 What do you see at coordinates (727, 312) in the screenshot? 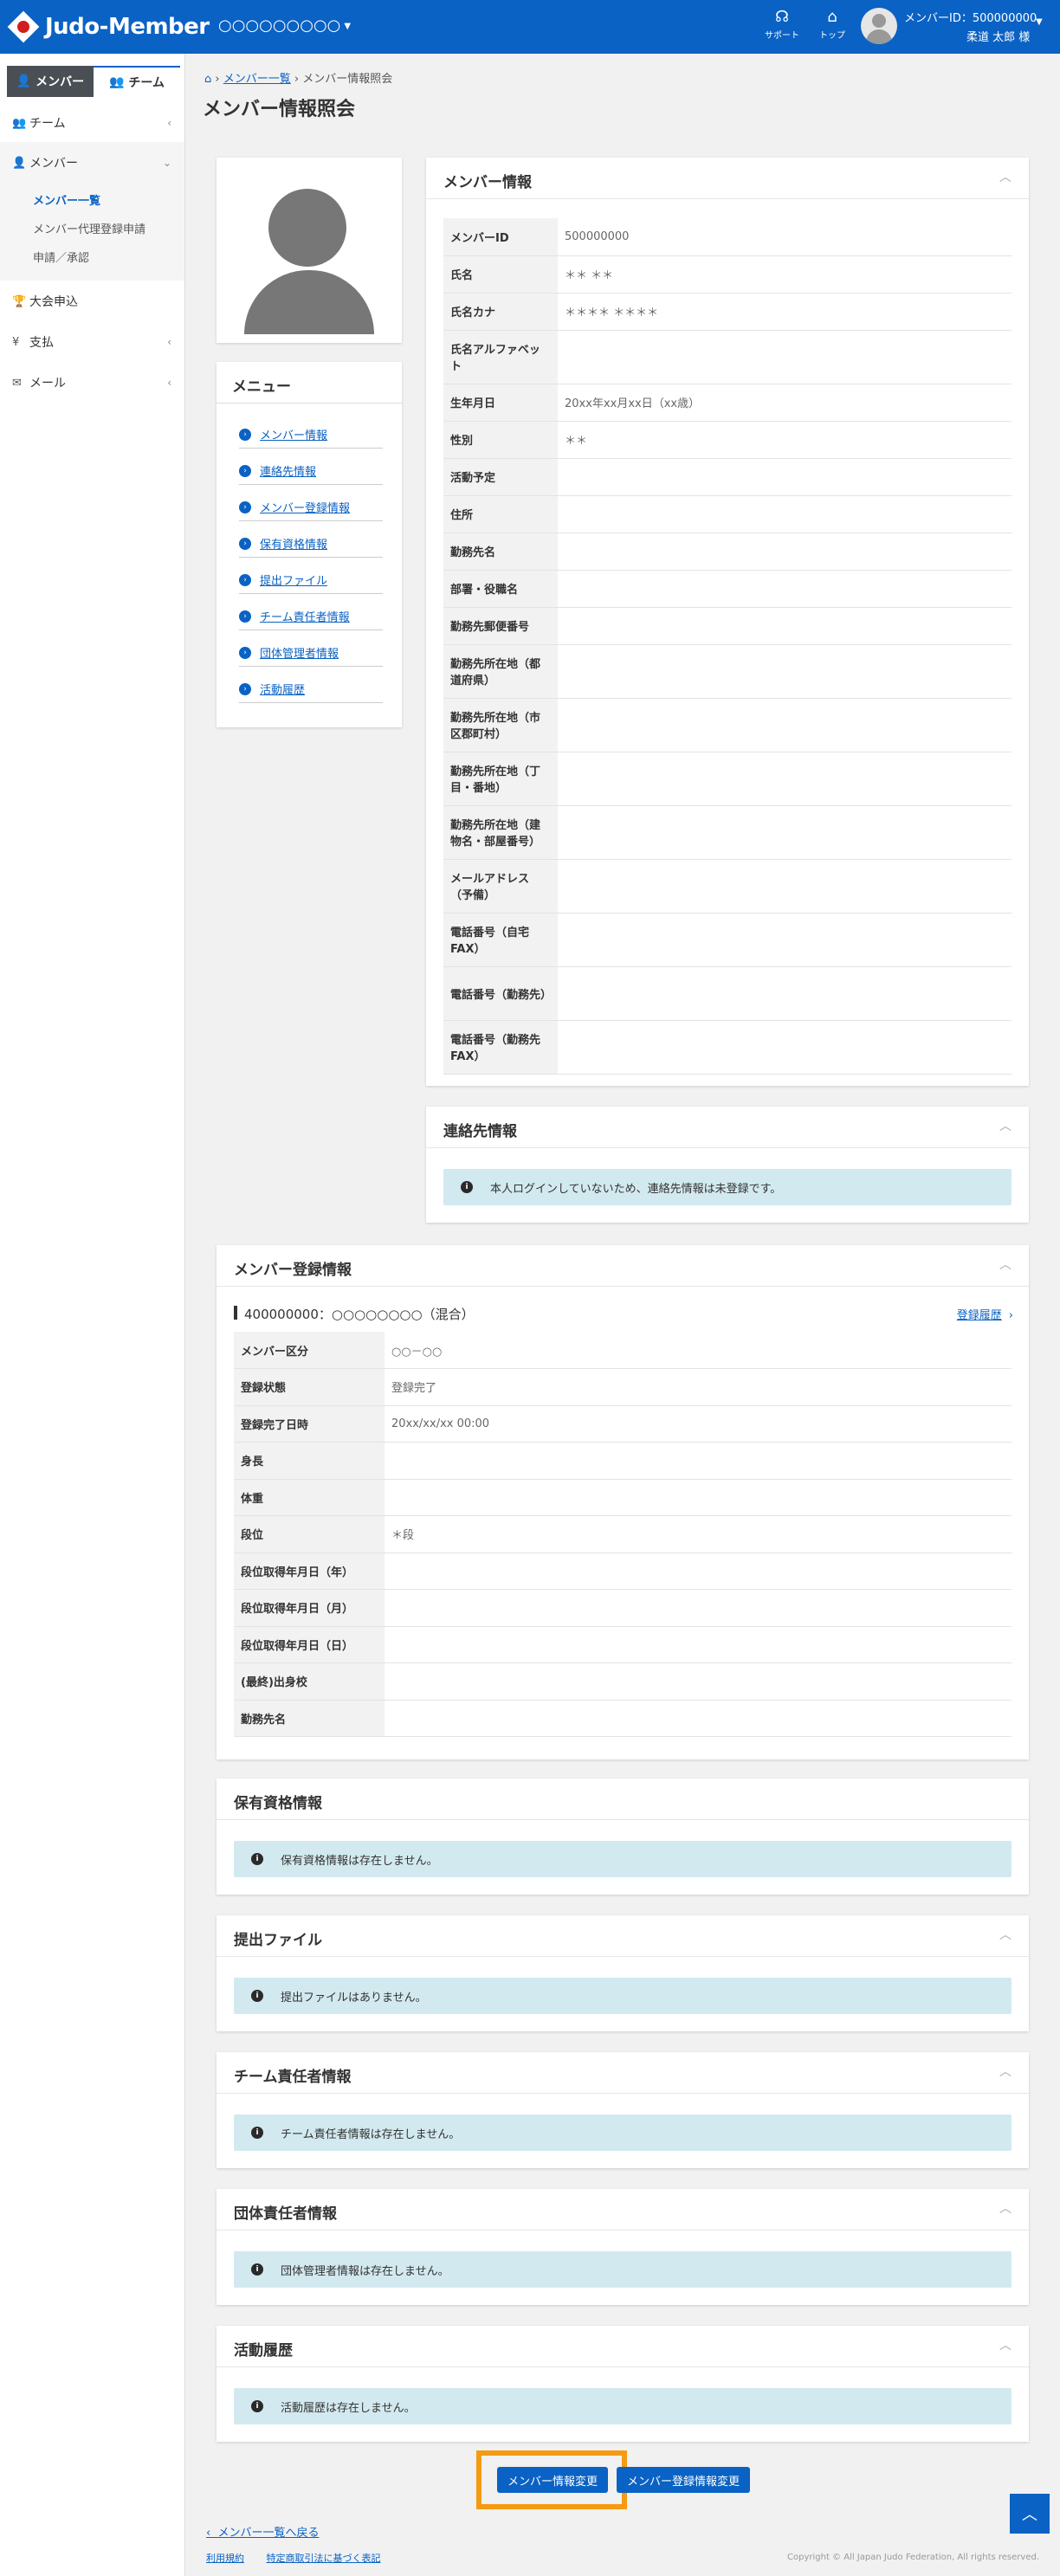
I see `table-row: 氏名カナ ＊＊＊＊ ＊＊＊＊` at bounding box center [727, 312].